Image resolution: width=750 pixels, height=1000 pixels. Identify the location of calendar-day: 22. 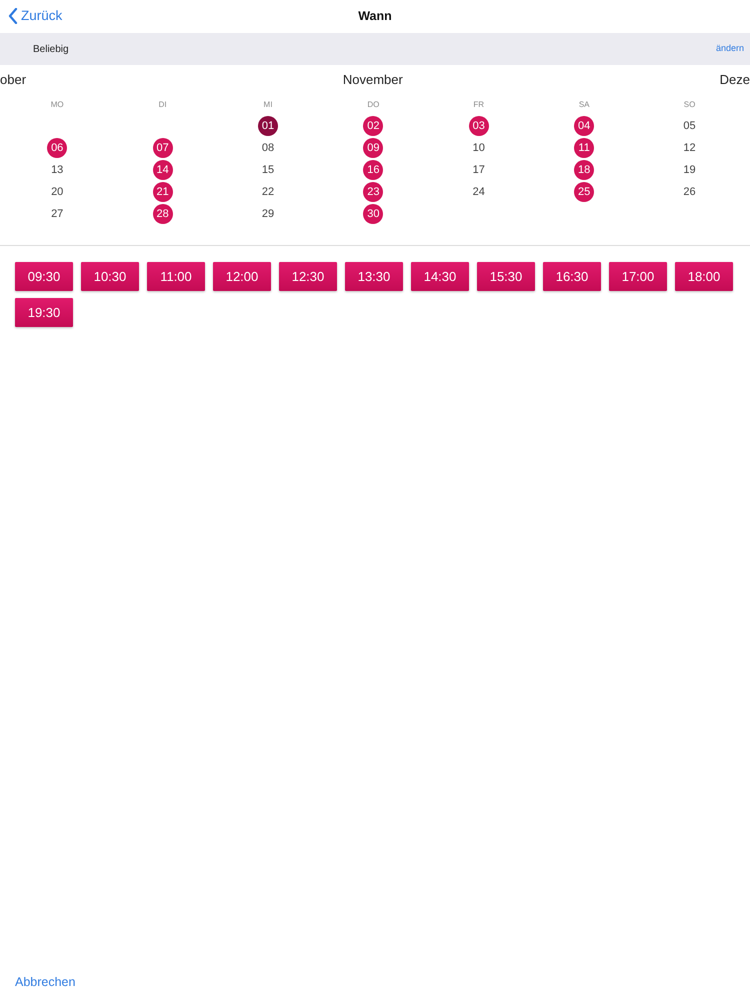
(268, 192).